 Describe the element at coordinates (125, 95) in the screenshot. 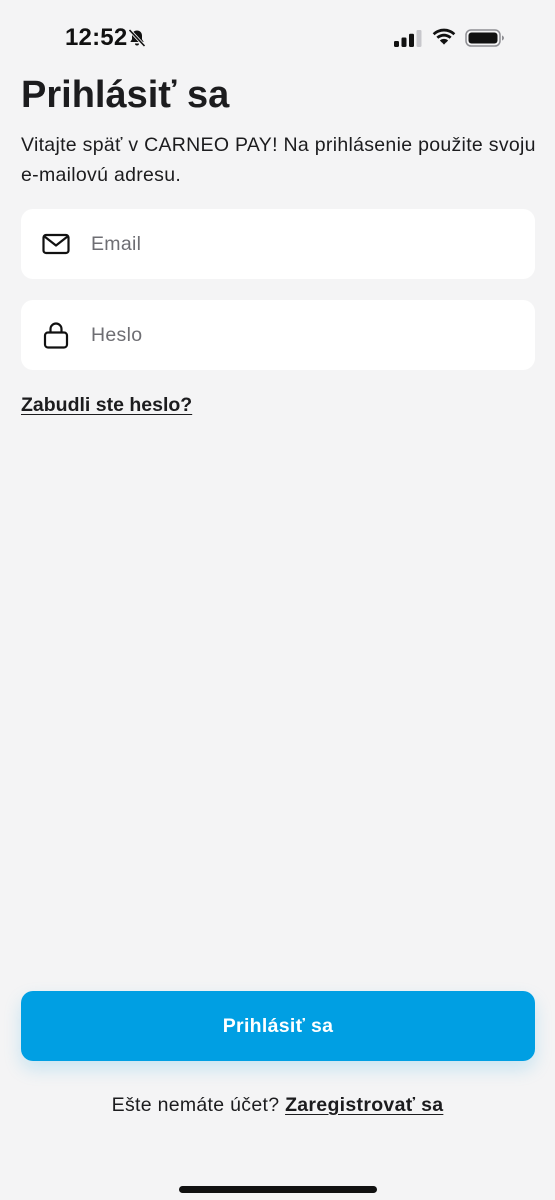

I see `page-title: Prihlásiť sa` at that location.